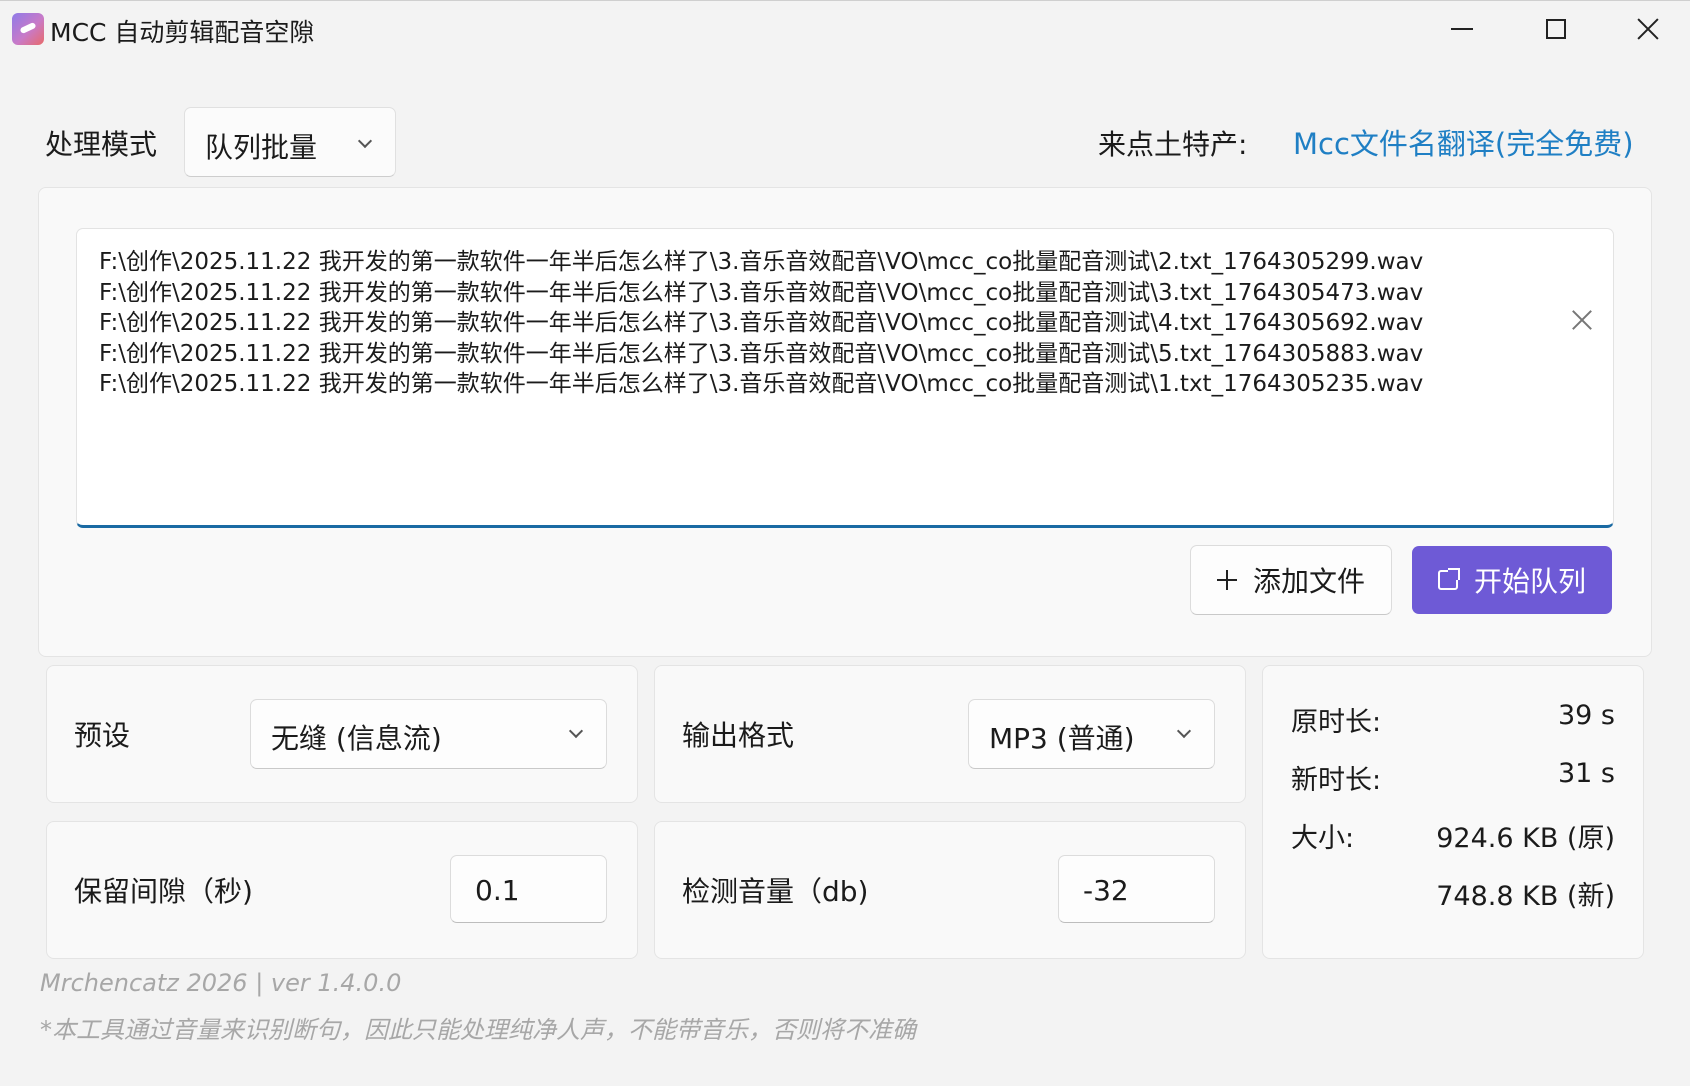 This screenshot has width=1690, height=1086. What do you see at coordinates (497, 890) in the screenshot?
I see `gap-input-value: 0.1` at bounding box center [497, 890].